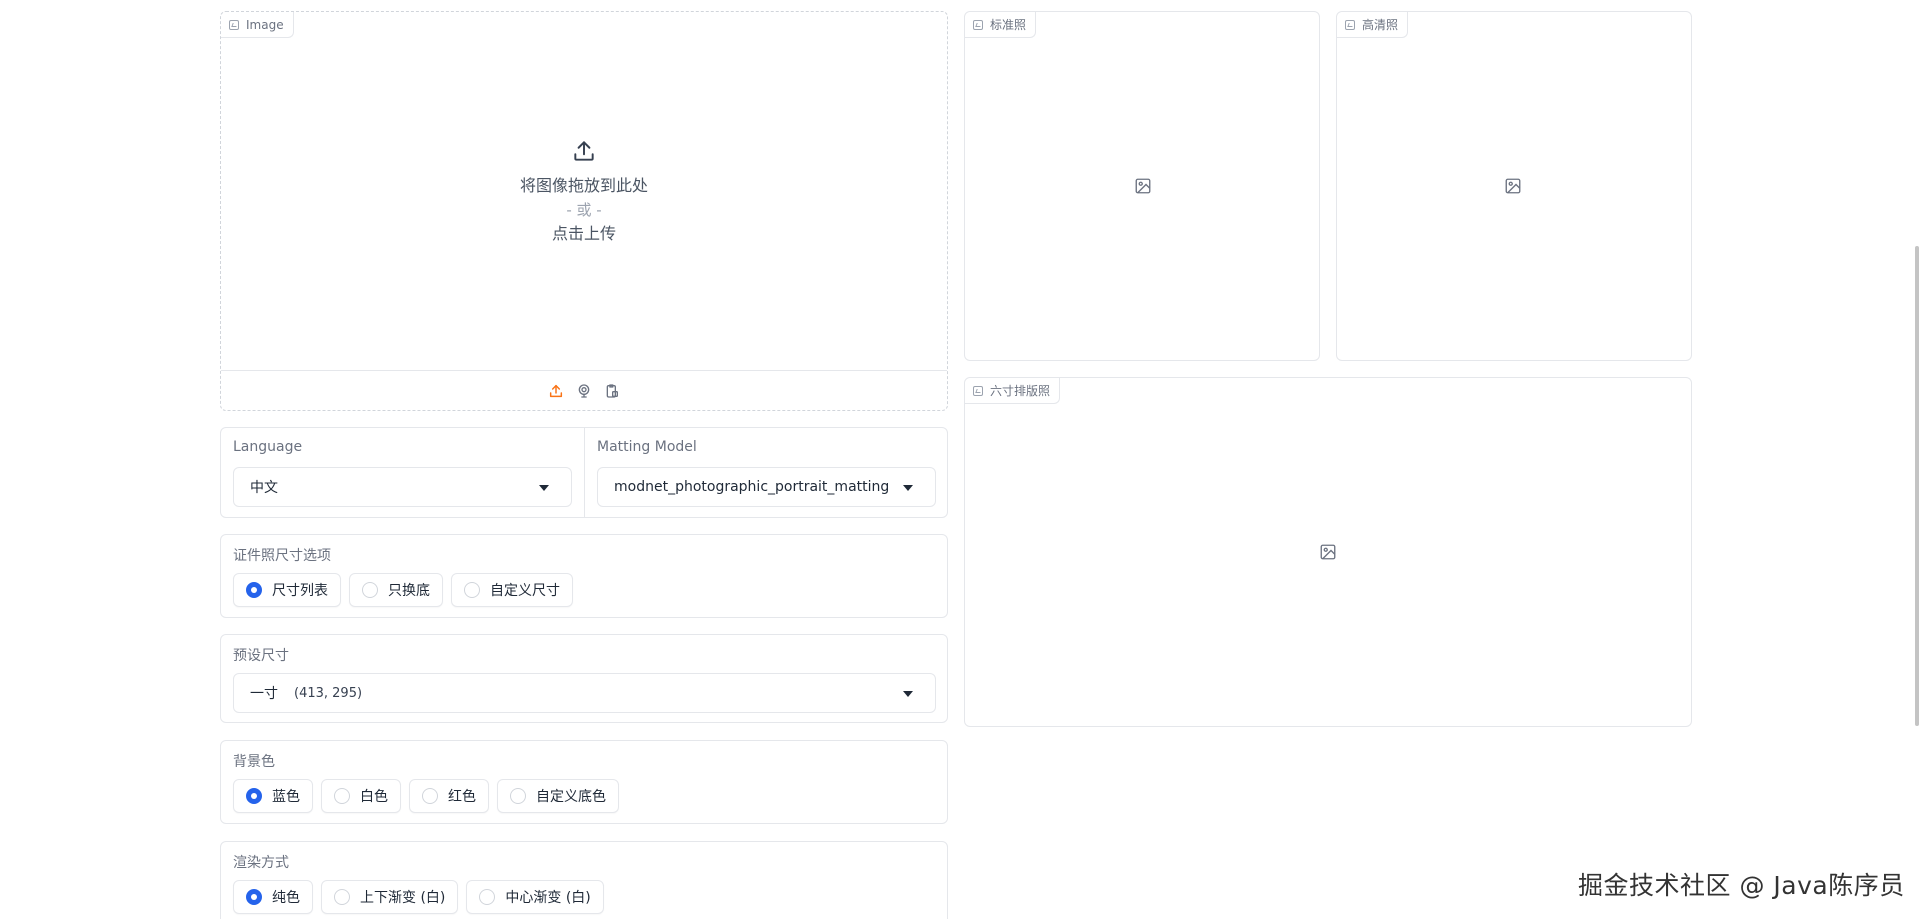 This screenshot has height=919, width=1920. What do you see at coordinates (328, 693) in the screenshot?
I see `preset-size-dims: (413, 295)` at bounding box center [328, 693].